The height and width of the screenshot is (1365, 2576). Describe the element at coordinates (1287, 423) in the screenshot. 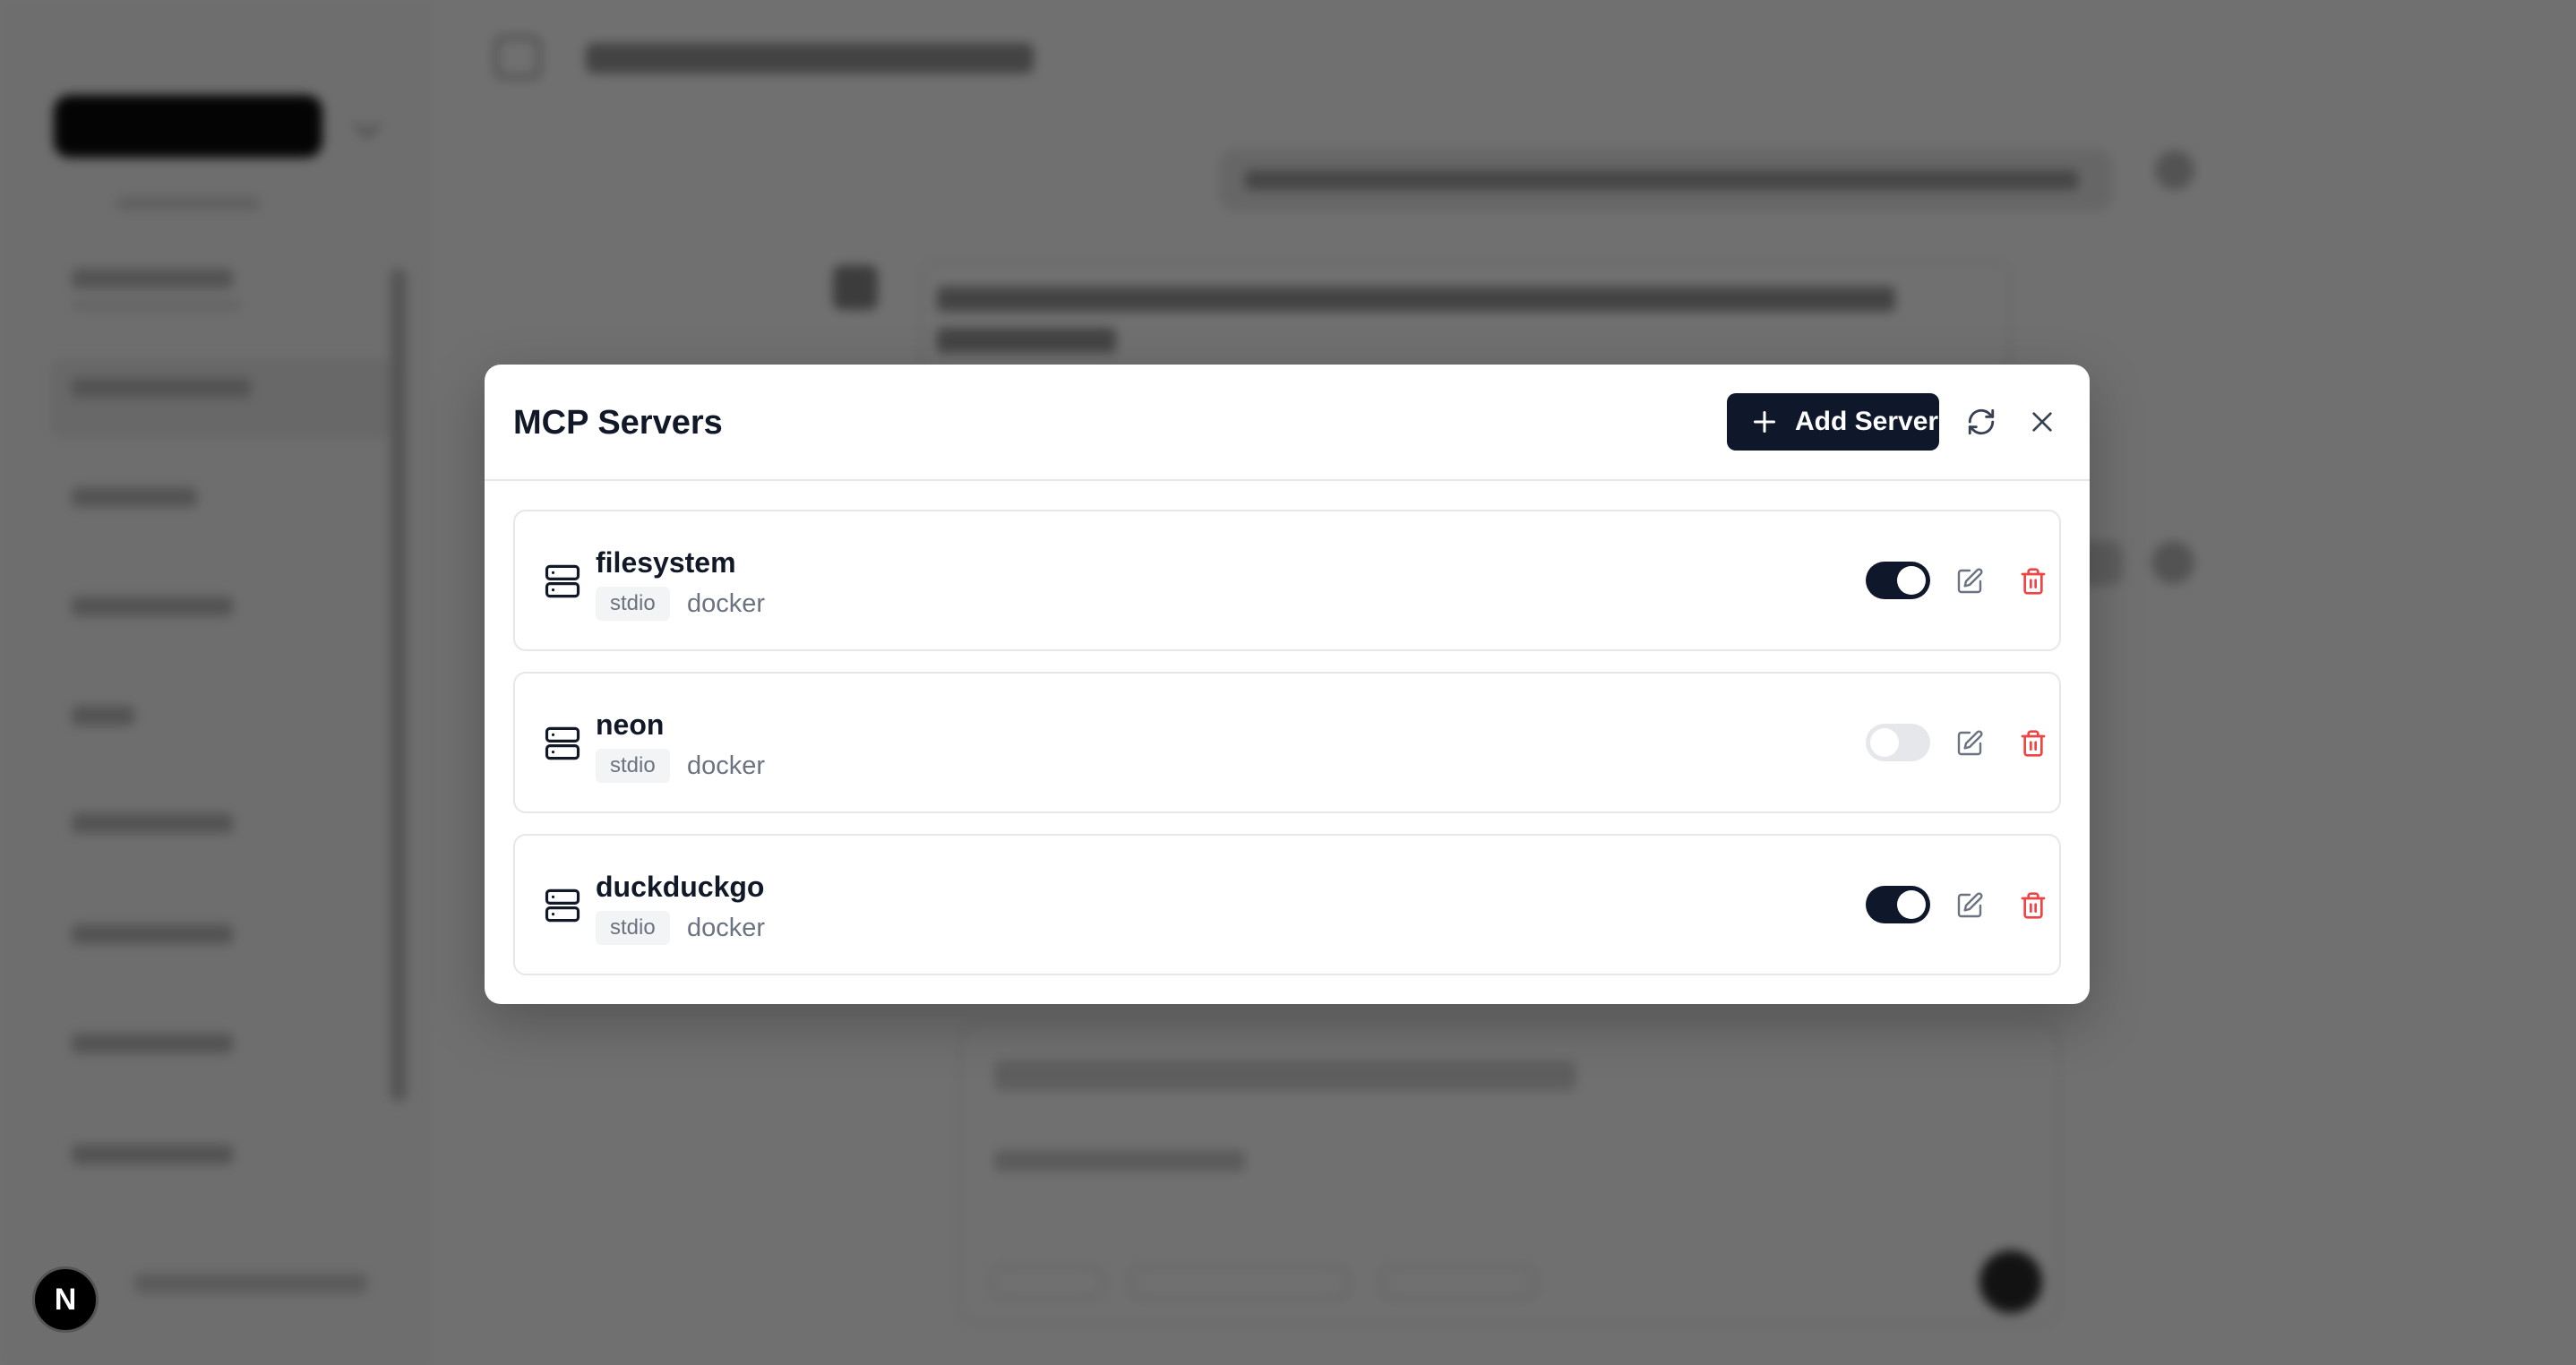

I see `dialog-header: MCP Servers Add Server` at that location.